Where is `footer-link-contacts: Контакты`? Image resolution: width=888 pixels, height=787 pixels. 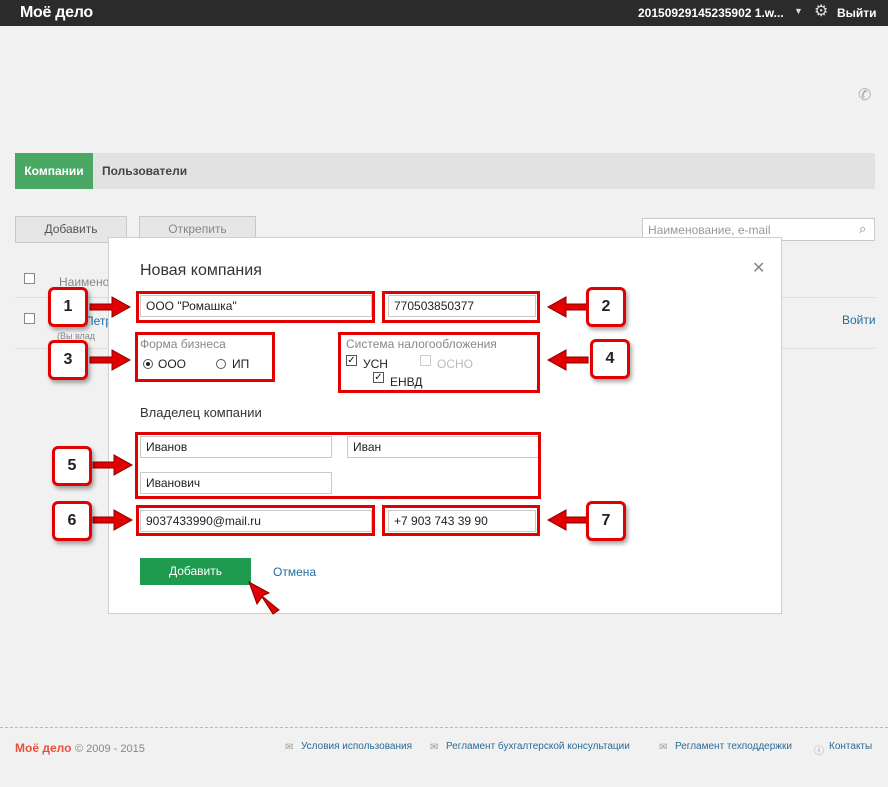 footer-link-contacts: Контакты is located at coordinates (850, 746).